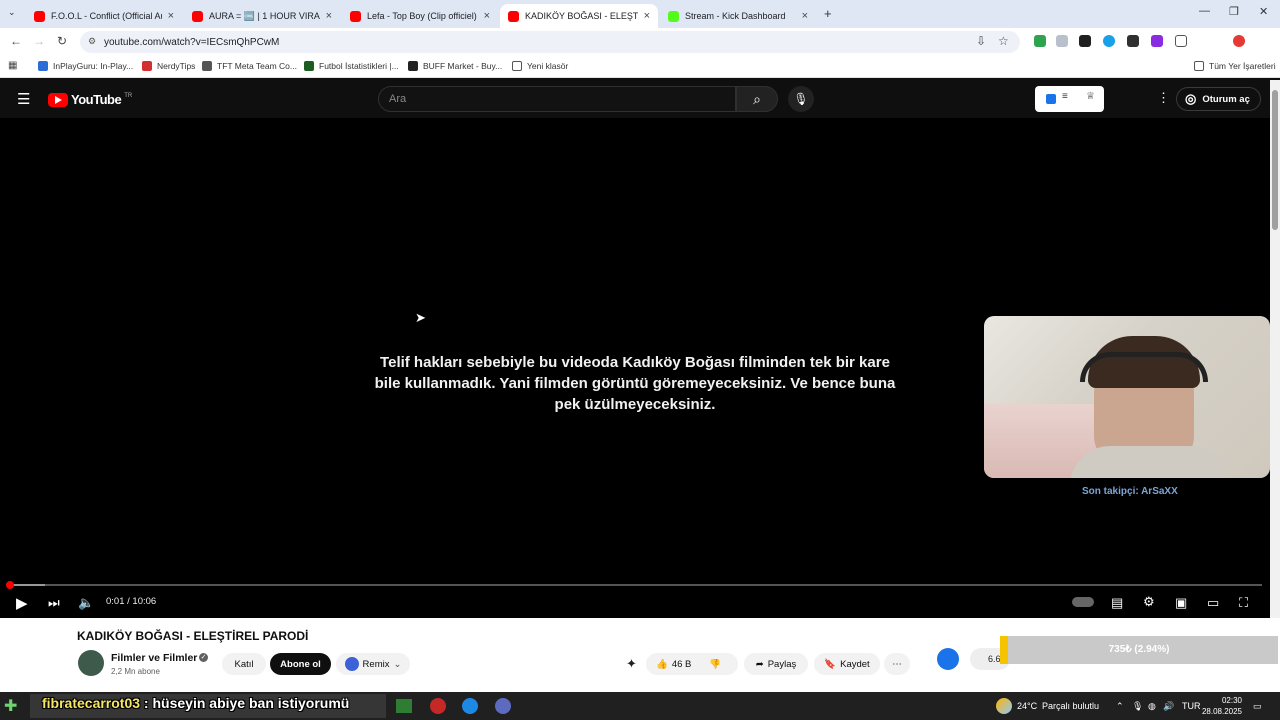 This screenshot has width=1280, height=720. I want to click on volume-icon: 🔊, so click(1168, 706).